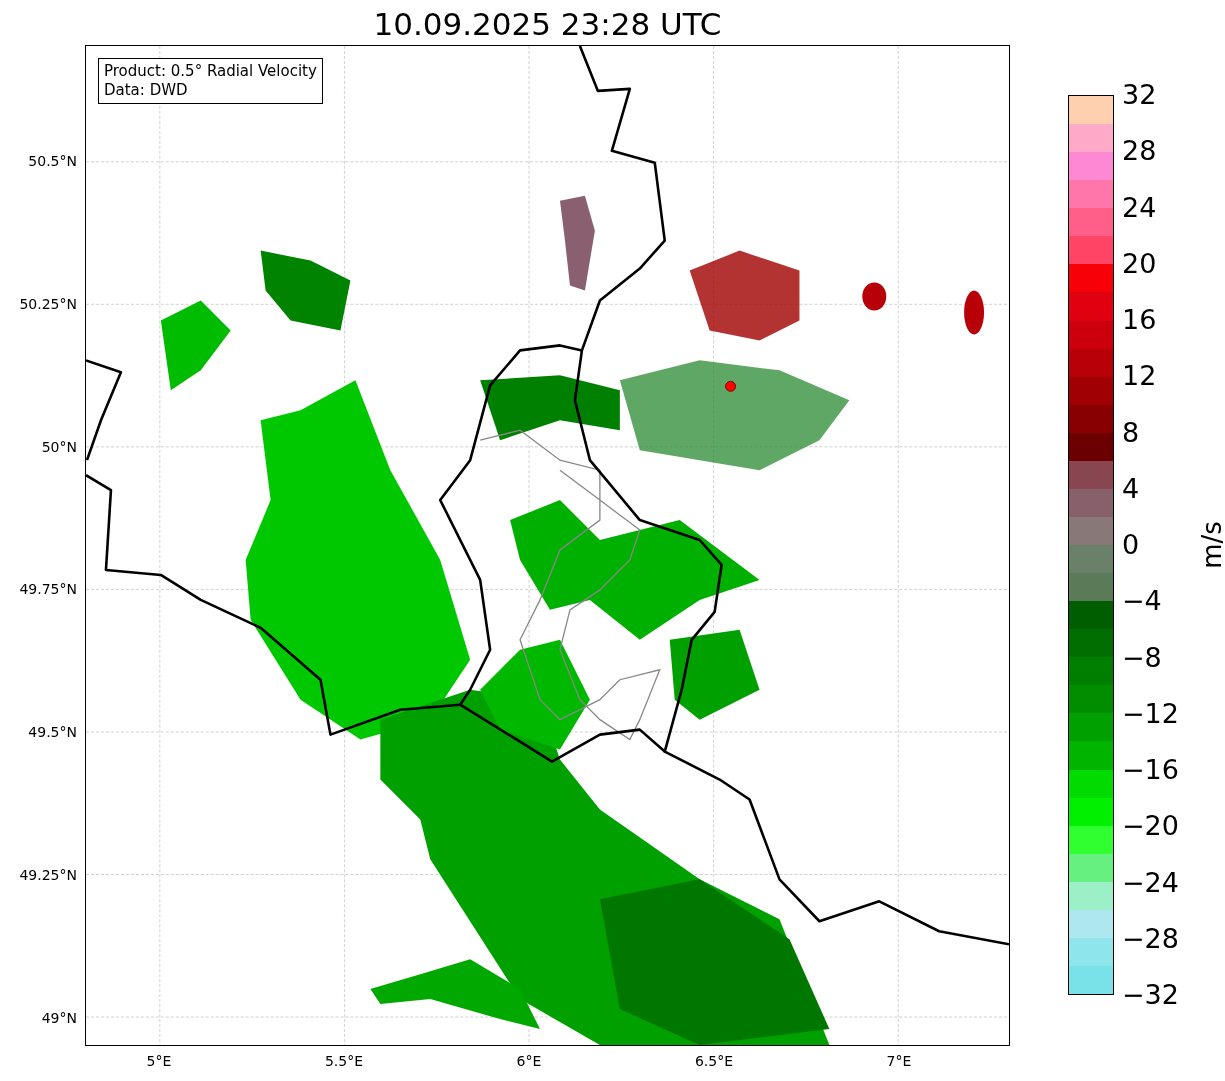 Image resolution: width=1225 pixels, height=1081 pixels. What do you see at coordinates (146, 90) in the screenshot?
I see `legend-text: Data: DWD` at bounding box center [146, 90].